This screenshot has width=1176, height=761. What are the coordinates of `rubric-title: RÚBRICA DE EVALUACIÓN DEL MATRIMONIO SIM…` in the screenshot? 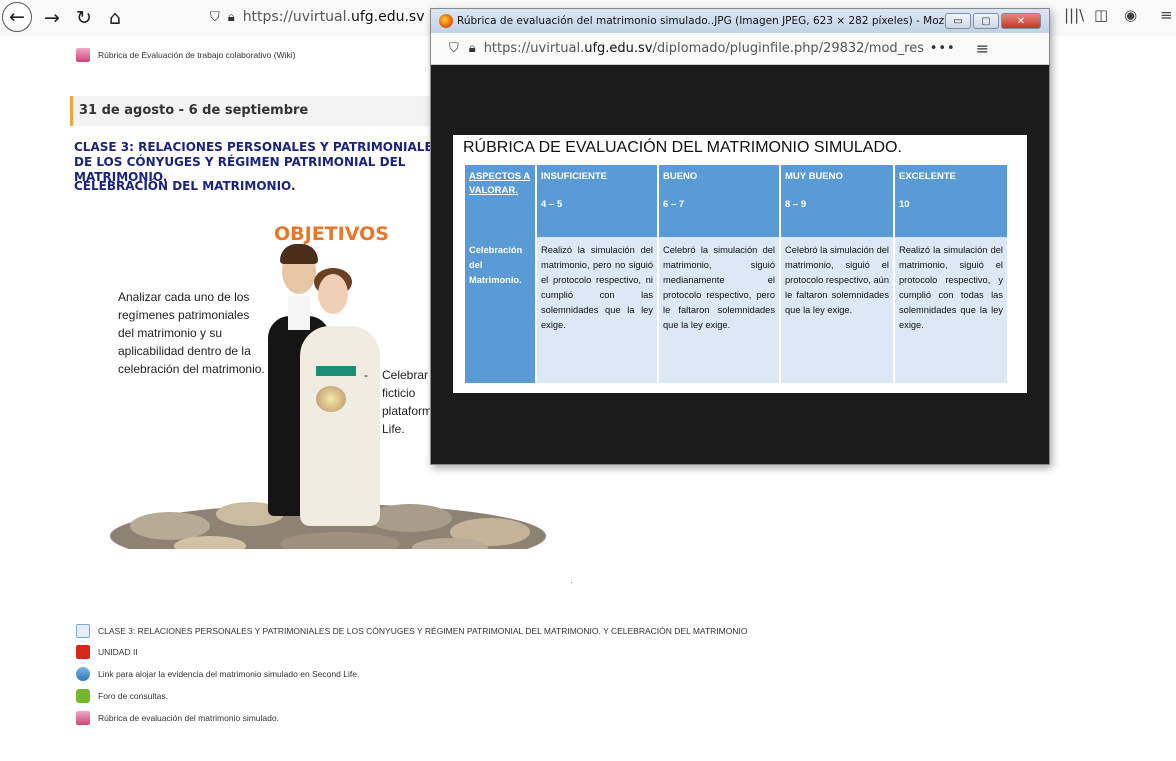 It's located at (682, 147).